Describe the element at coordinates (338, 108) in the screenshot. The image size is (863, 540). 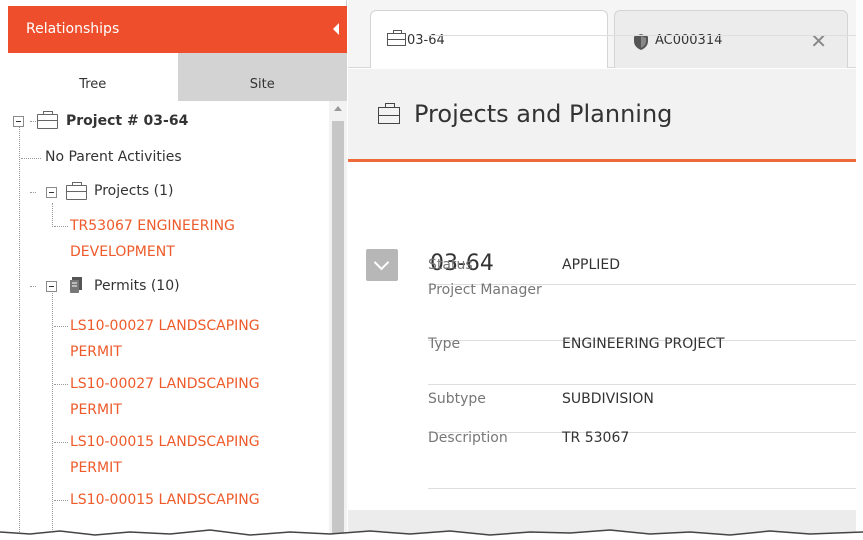
I see `scroll-up-icon` at that location.